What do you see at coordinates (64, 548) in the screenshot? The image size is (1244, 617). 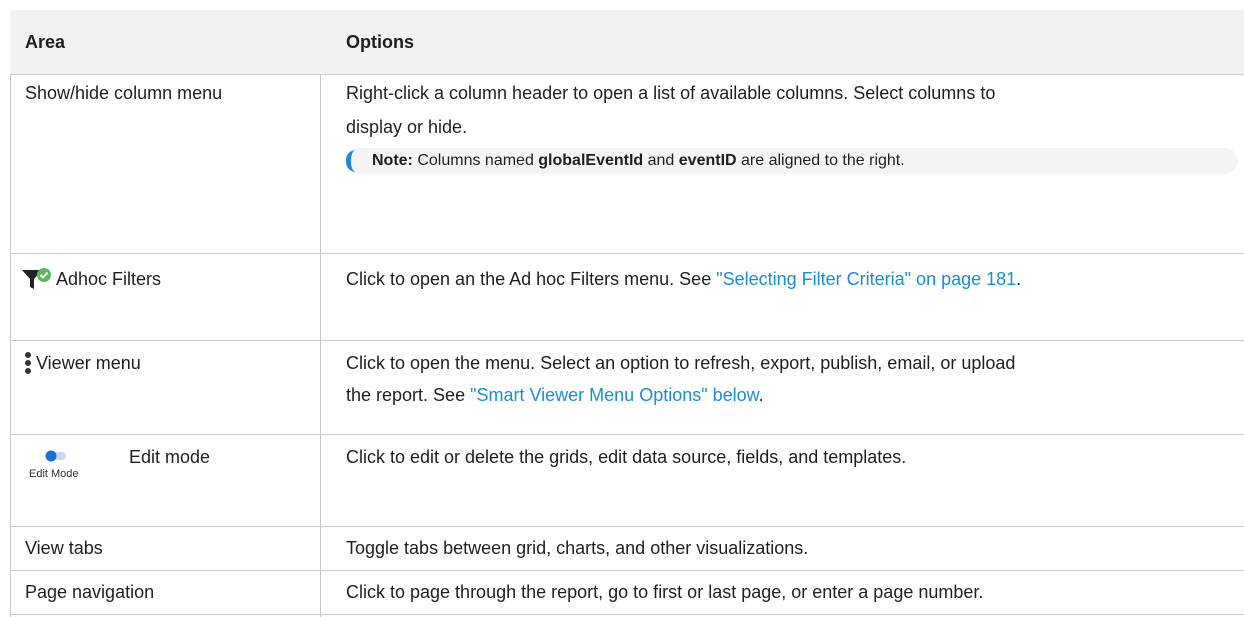 I see `area-label: View tabs` at bounding box center [64, 548].